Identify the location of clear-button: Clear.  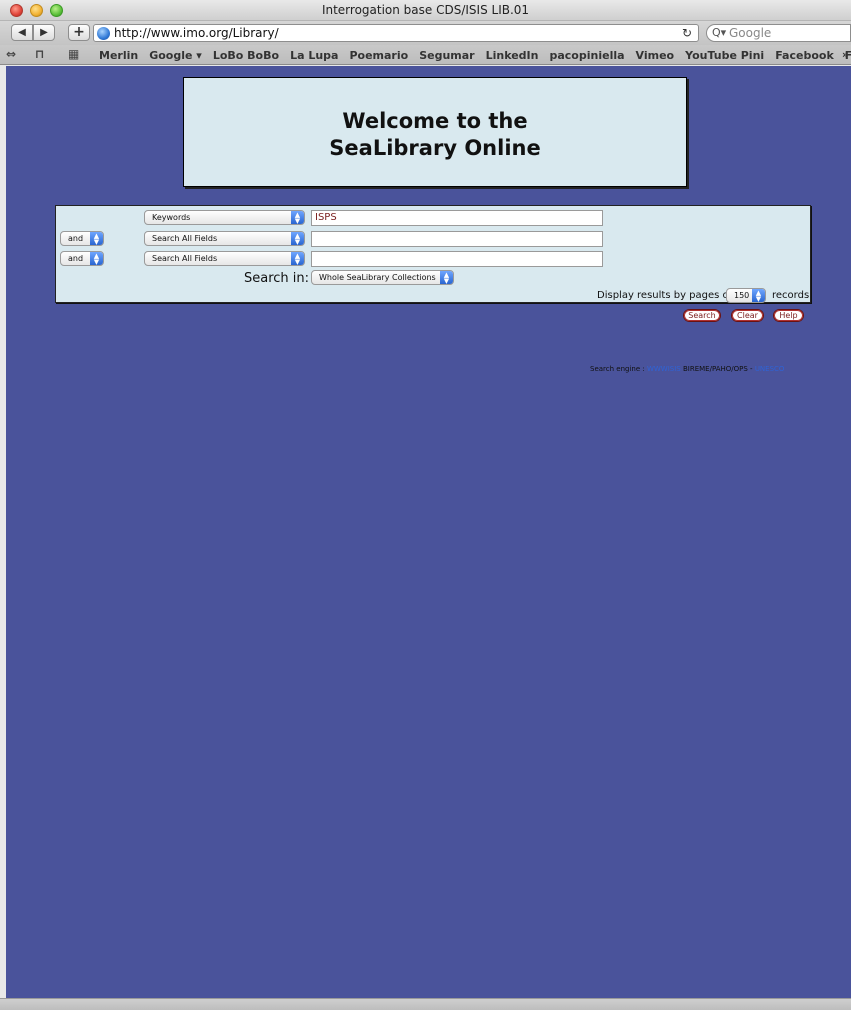
(747, 315).